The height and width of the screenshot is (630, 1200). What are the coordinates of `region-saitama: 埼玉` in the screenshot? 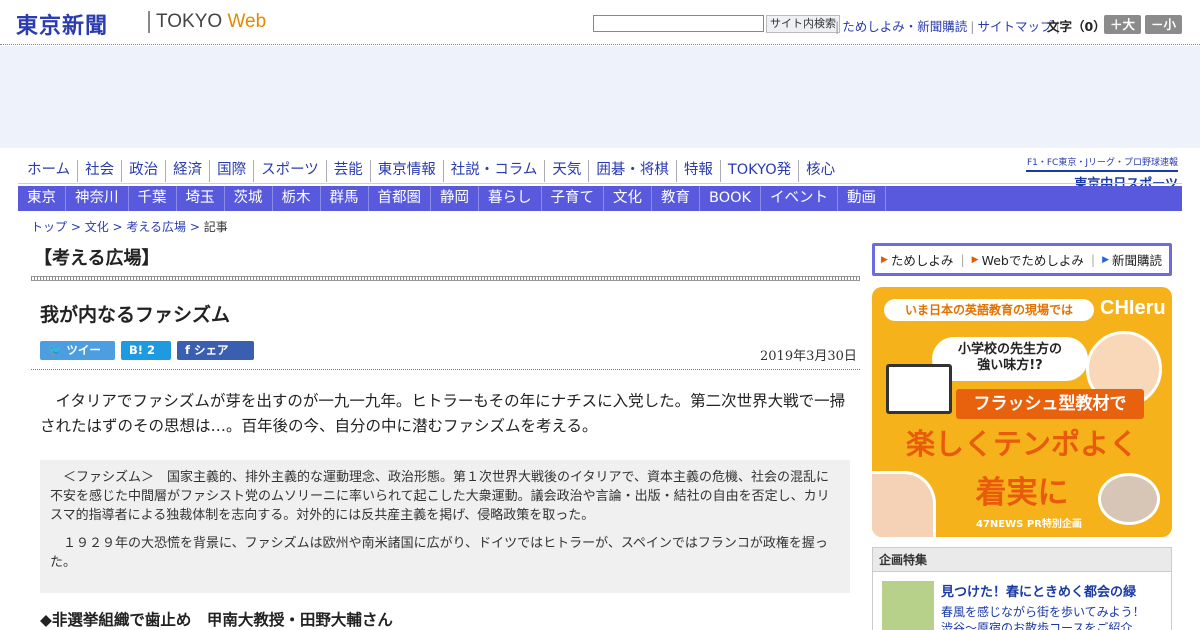 It's located at (201, 198).